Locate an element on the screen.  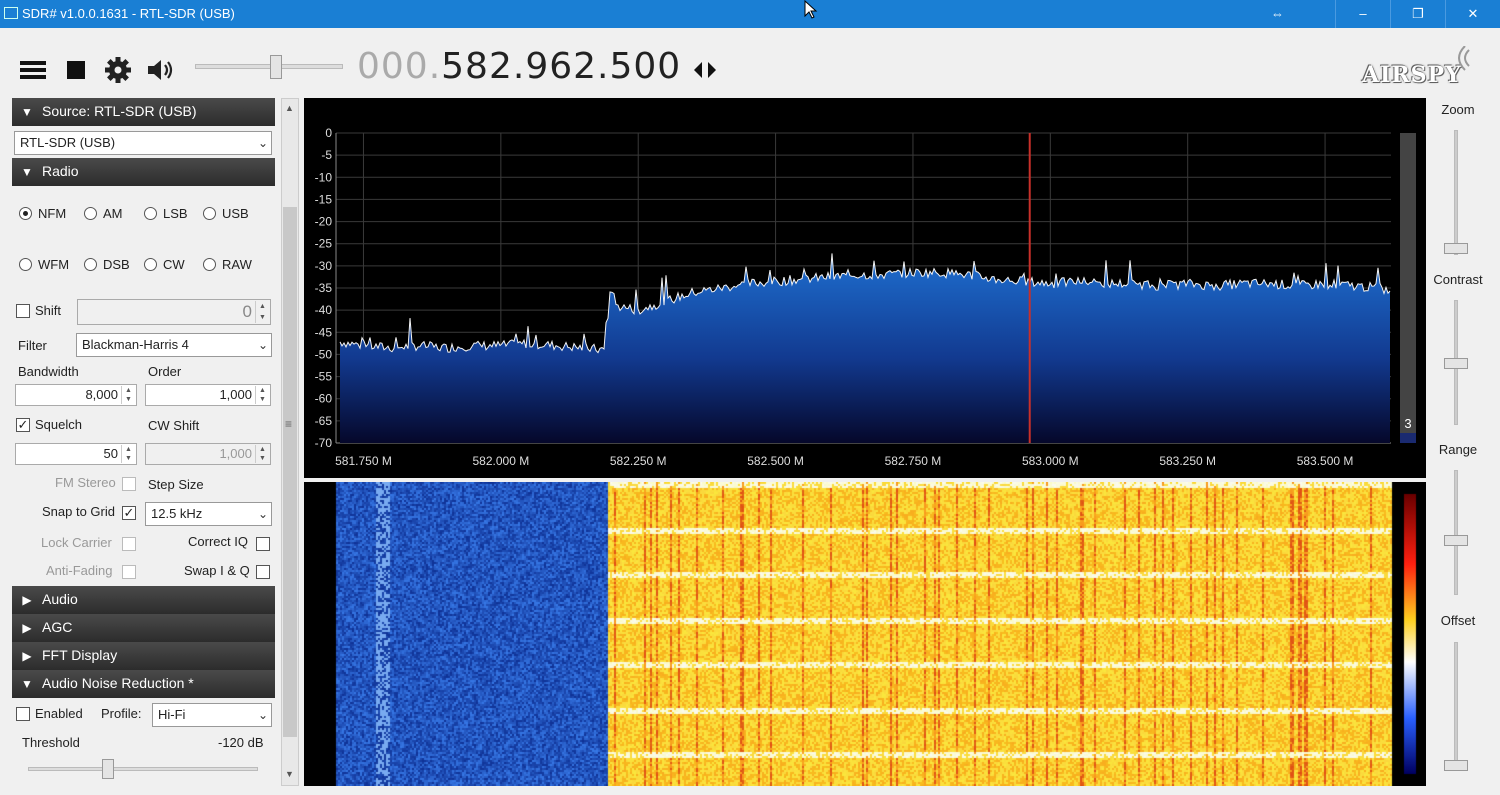
range-slider-thumb is located at coordinates (1456, 540).